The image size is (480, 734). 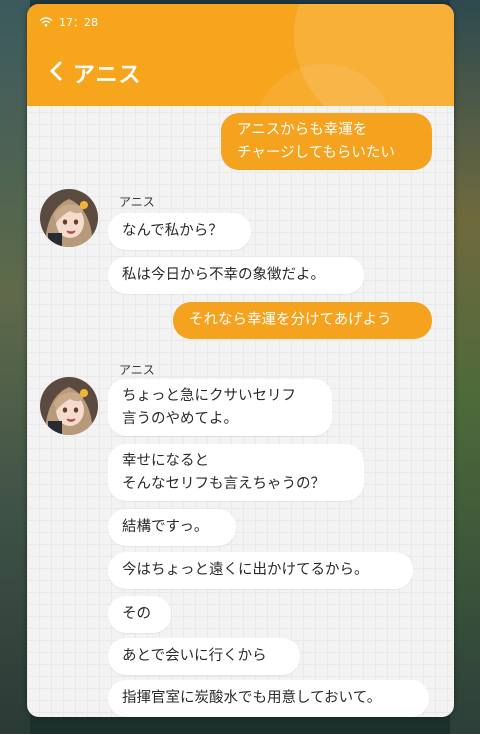 I want to click on incoming-message: あとで会いに行くから, so click(x=204, y=656).